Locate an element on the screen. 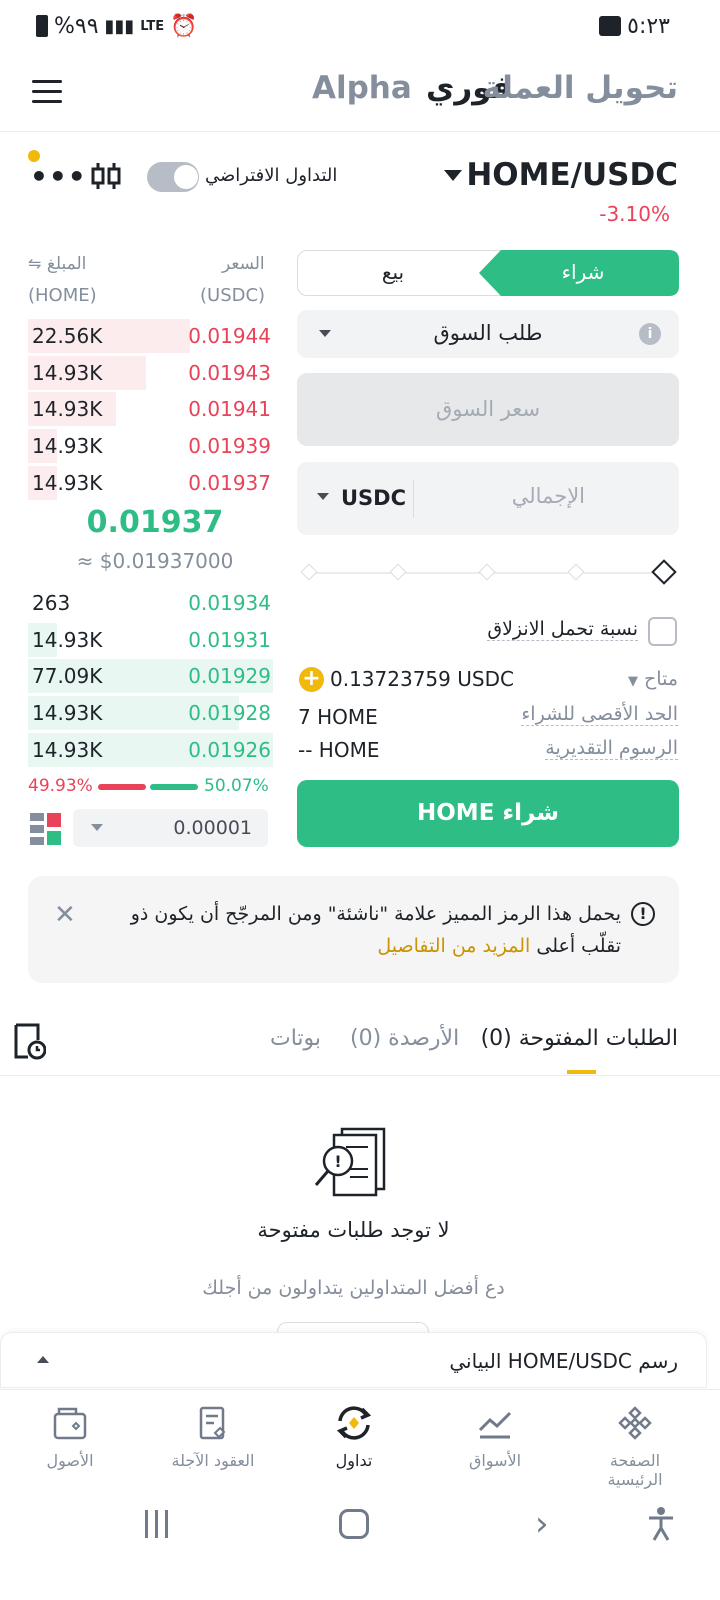 The height and width of the screenshot is (1600, 720). field-divider is located at coordinates (413, 499).